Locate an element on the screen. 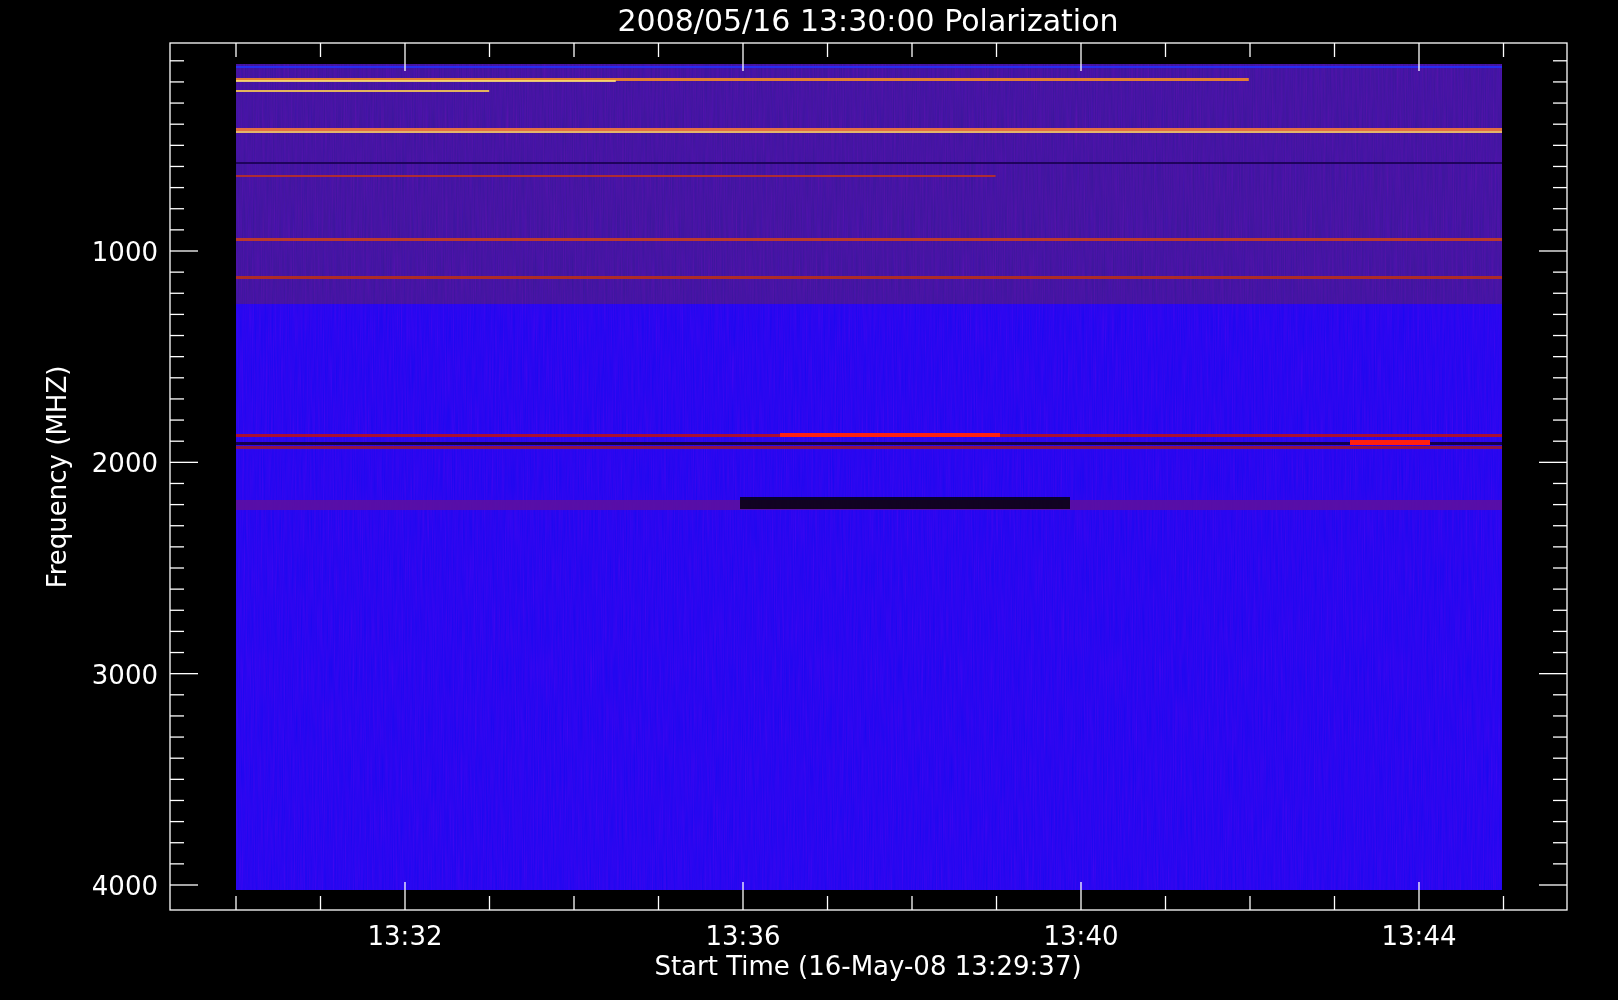 This screenshot has height=1000, width=1618. x-tick-label: 13:40 is located at coordinates (1081, 936).